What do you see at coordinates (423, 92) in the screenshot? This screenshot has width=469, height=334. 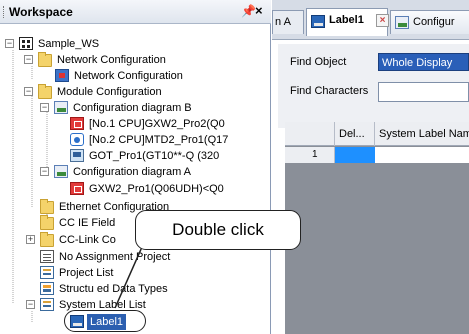 I see `find-characters-input` at bounding box center [423, 92].